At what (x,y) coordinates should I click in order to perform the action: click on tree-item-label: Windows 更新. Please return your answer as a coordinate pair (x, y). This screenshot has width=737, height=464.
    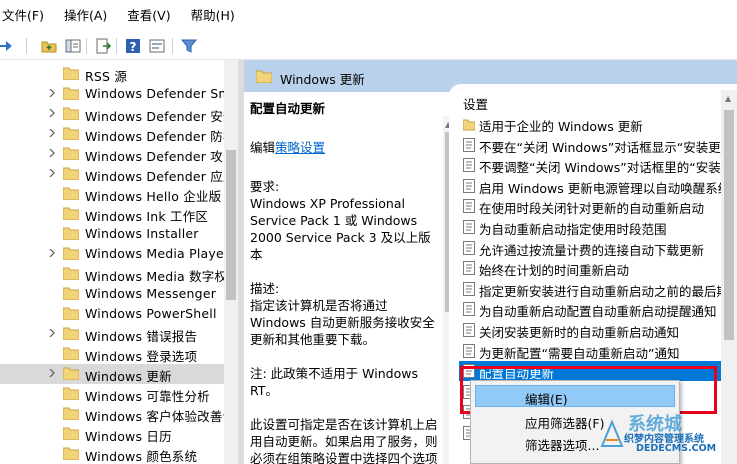
    Looking at the image, I should click on (128, 376).